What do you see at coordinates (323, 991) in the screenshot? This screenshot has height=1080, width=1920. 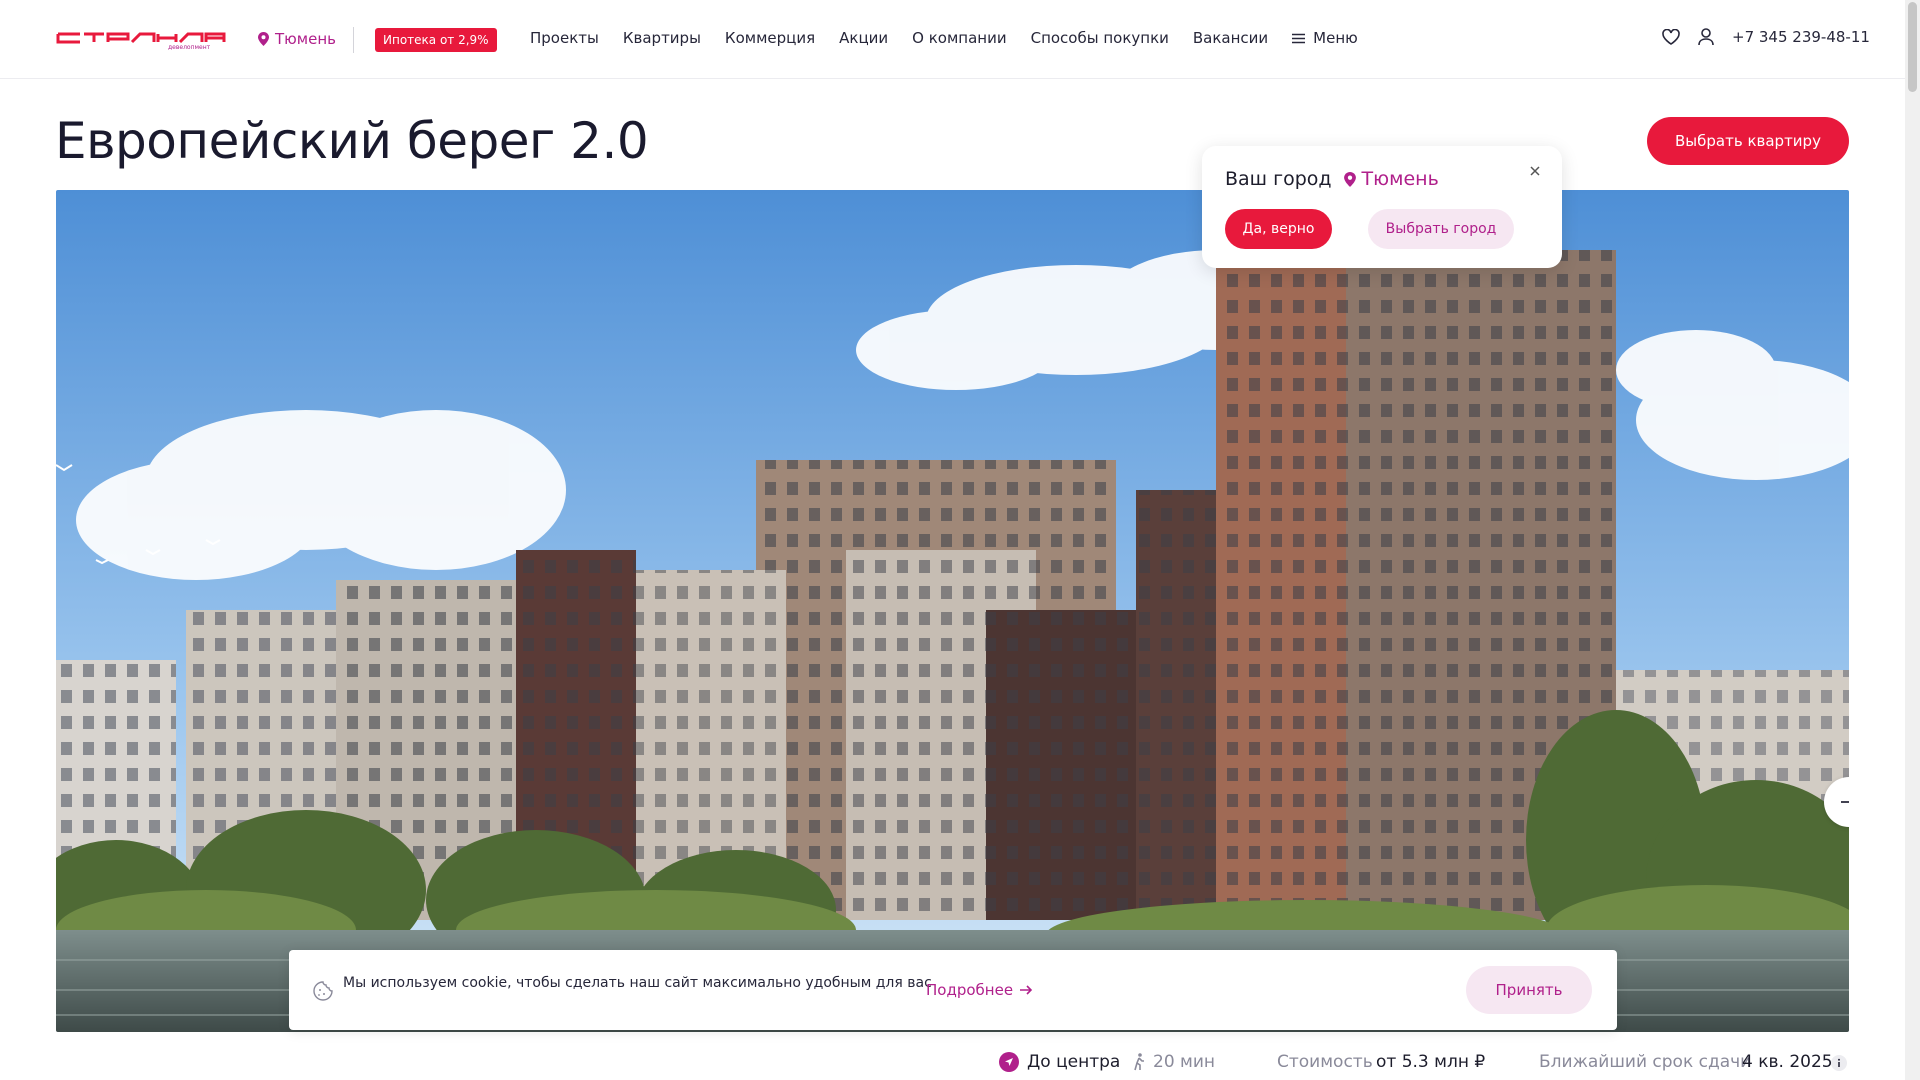 I see `cookie-icon` at bounding box center [323, 991].